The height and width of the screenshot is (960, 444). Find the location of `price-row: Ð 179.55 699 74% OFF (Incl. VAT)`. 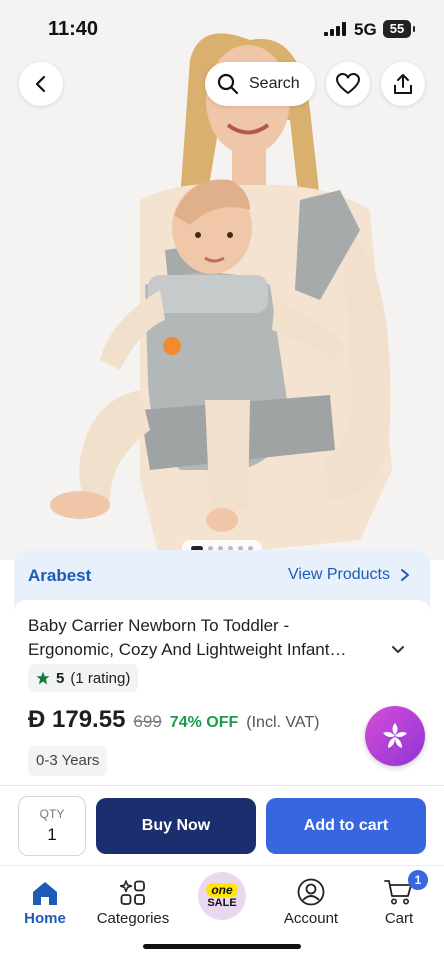

price-row: Ð 179.55 699 74% OFF (Incl. VAT) is located at coordinates (173, 720).